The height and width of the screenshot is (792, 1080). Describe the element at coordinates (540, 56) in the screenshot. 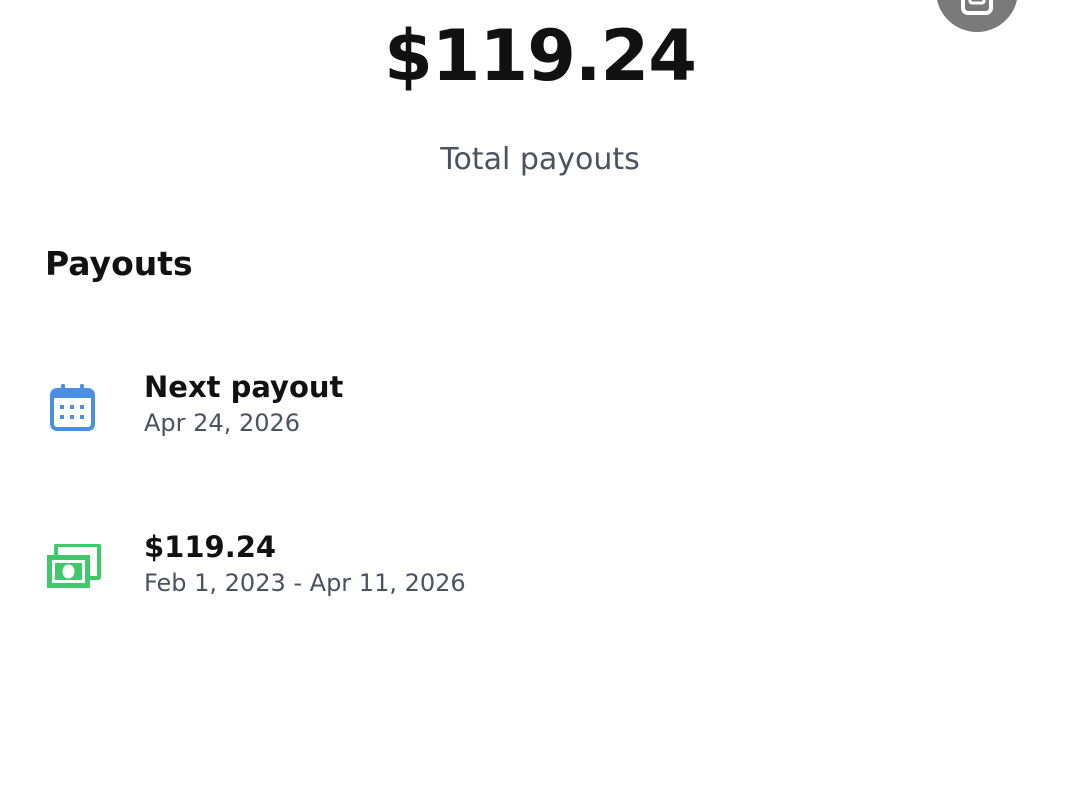

I see `total-payouts-amount: $119.24` at that location.